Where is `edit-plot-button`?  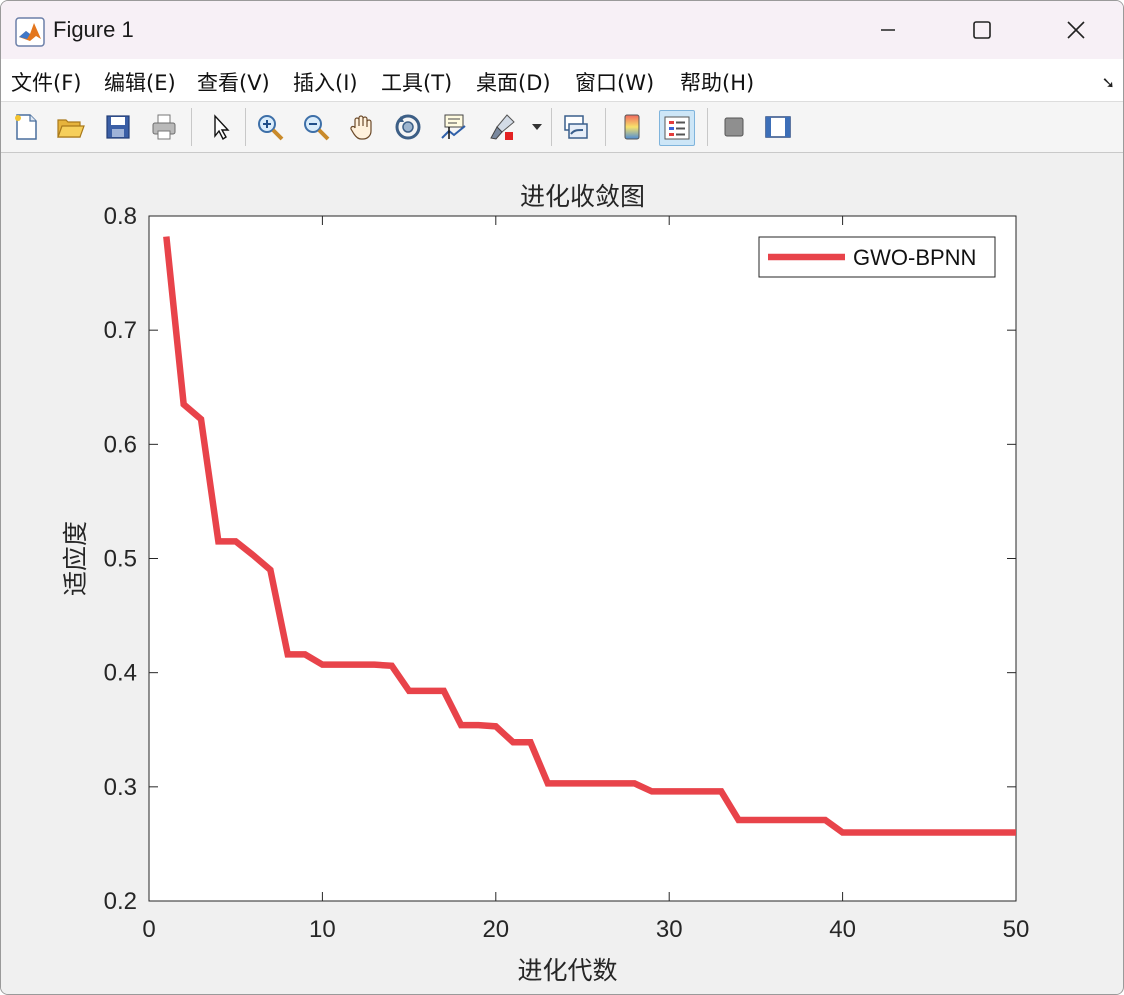
edit-plot-button is located at coordinates (220, 127).